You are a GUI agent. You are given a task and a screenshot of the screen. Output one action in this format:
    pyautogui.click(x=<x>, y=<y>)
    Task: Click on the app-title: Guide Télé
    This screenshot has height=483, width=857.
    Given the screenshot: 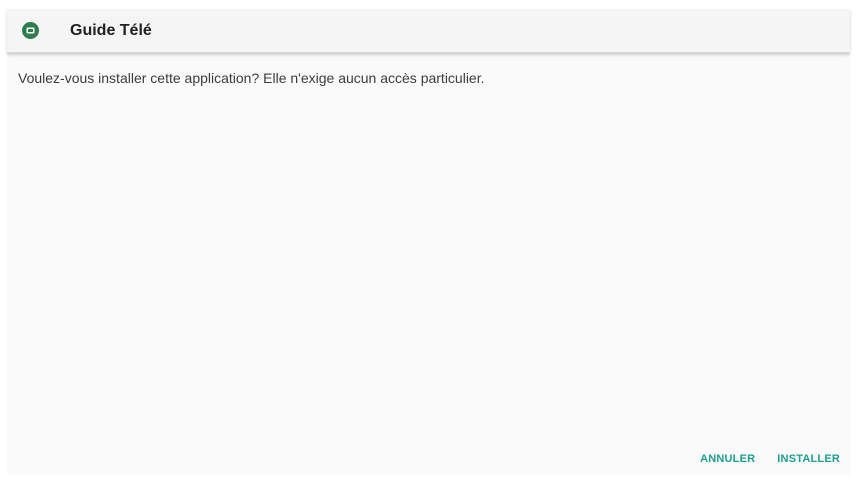 What is the action you would take?
    pyautogui.click(x=111, y=30)
    